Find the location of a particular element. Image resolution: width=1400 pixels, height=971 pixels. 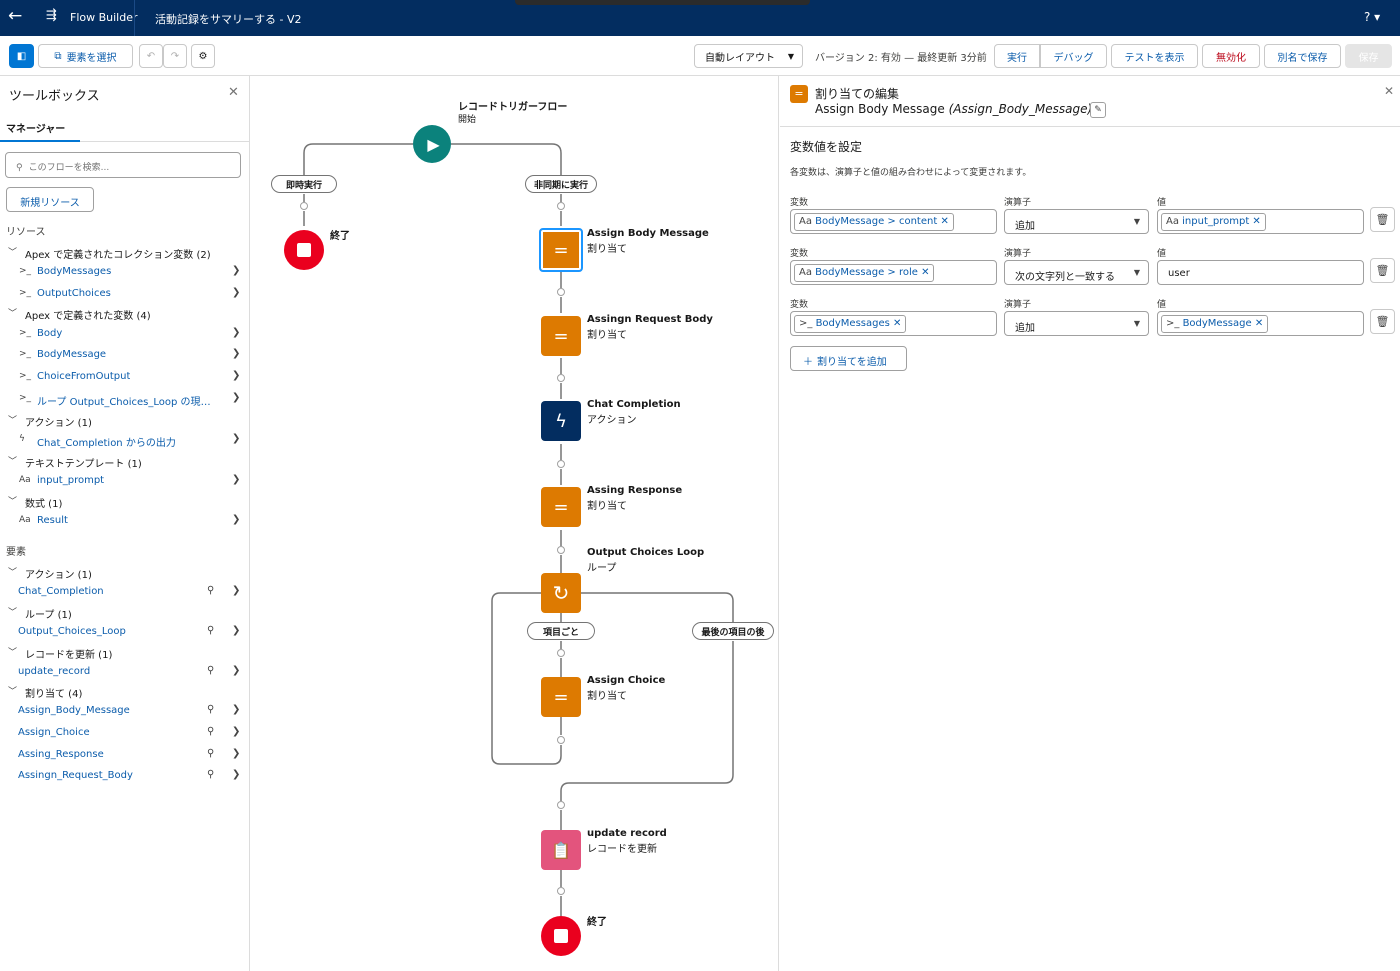

for-each-path-label: 項目ごと is located at coordinates (561, 631).